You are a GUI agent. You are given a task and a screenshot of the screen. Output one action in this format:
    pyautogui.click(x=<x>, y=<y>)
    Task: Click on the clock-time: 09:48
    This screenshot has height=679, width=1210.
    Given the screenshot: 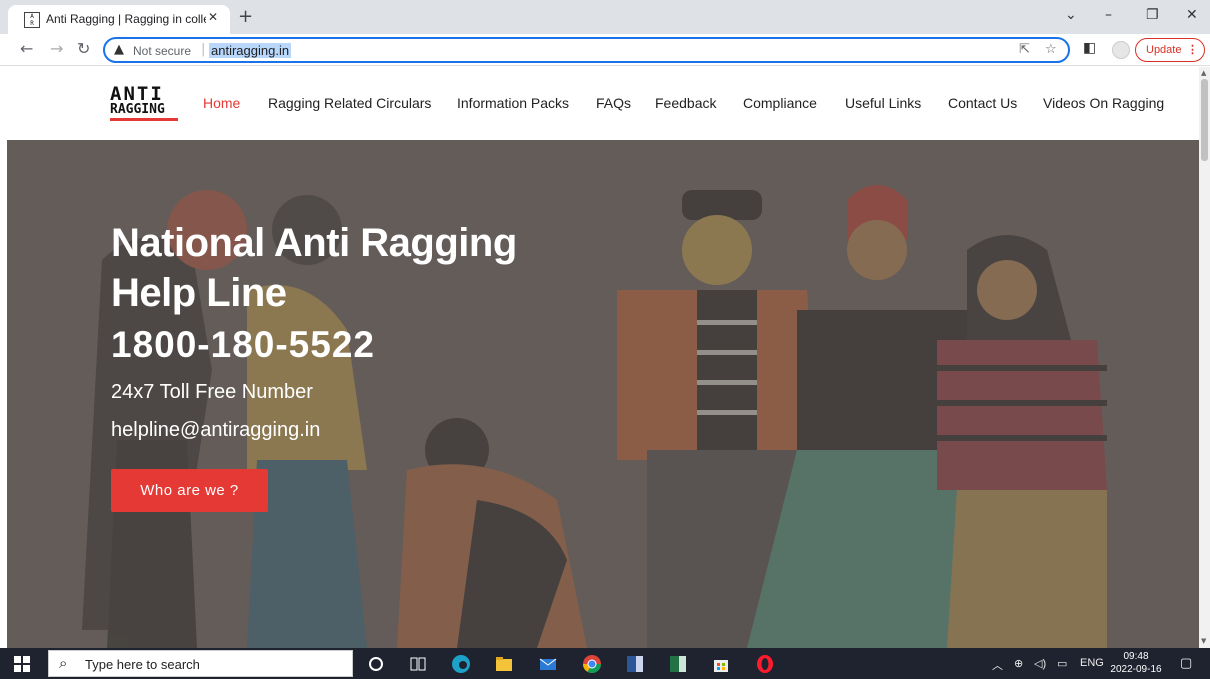 What is the action you would take?
    pyautogui.click(x=1136, y=656)
    